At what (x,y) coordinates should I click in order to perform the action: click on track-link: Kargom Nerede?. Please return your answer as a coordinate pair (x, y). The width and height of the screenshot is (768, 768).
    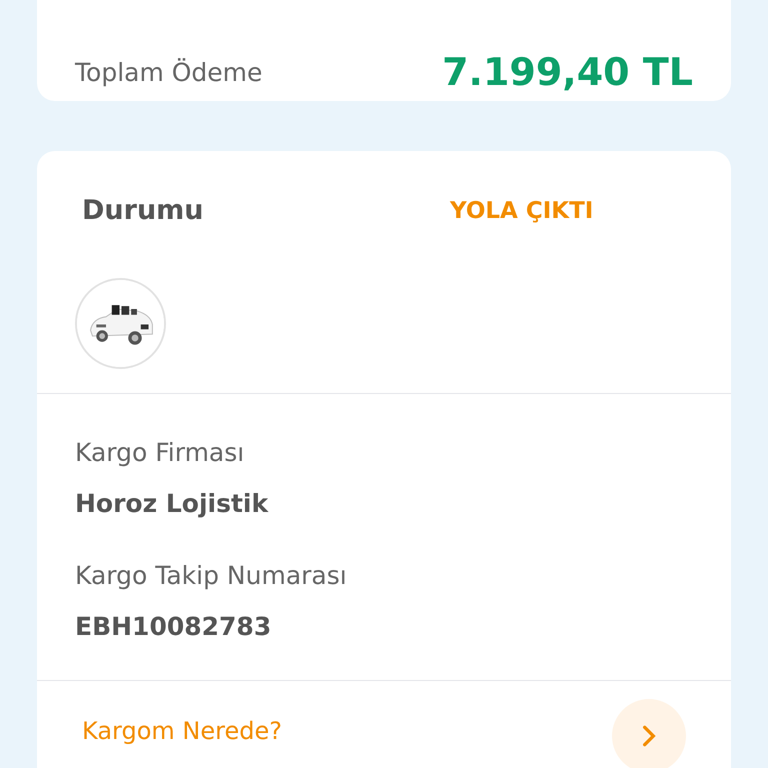
    Looking at the image, I should click on (182, 730).